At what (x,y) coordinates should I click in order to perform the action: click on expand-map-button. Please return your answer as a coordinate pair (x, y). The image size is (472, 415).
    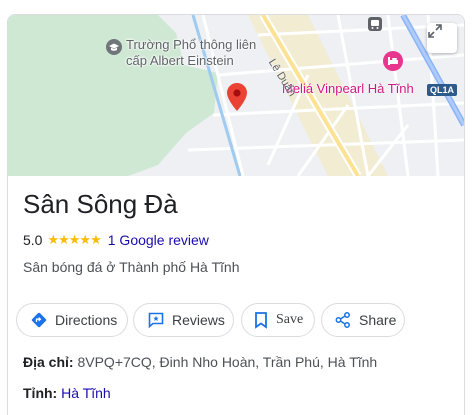
    Looking at the image, I should click on (442, 38).